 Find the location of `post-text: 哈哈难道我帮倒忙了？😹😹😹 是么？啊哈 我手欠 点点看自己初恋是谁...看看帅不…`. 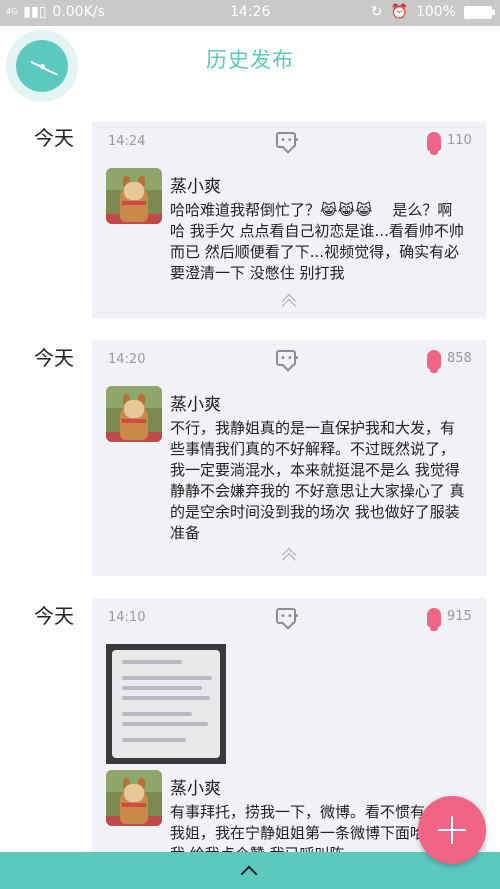

post-text: 哈哈难道我帮倒忙了？😹😹😹 是么？啊哈 我手欠 点点看自己初恋是谁...看看帅不… is located at coordinates (317, 241).